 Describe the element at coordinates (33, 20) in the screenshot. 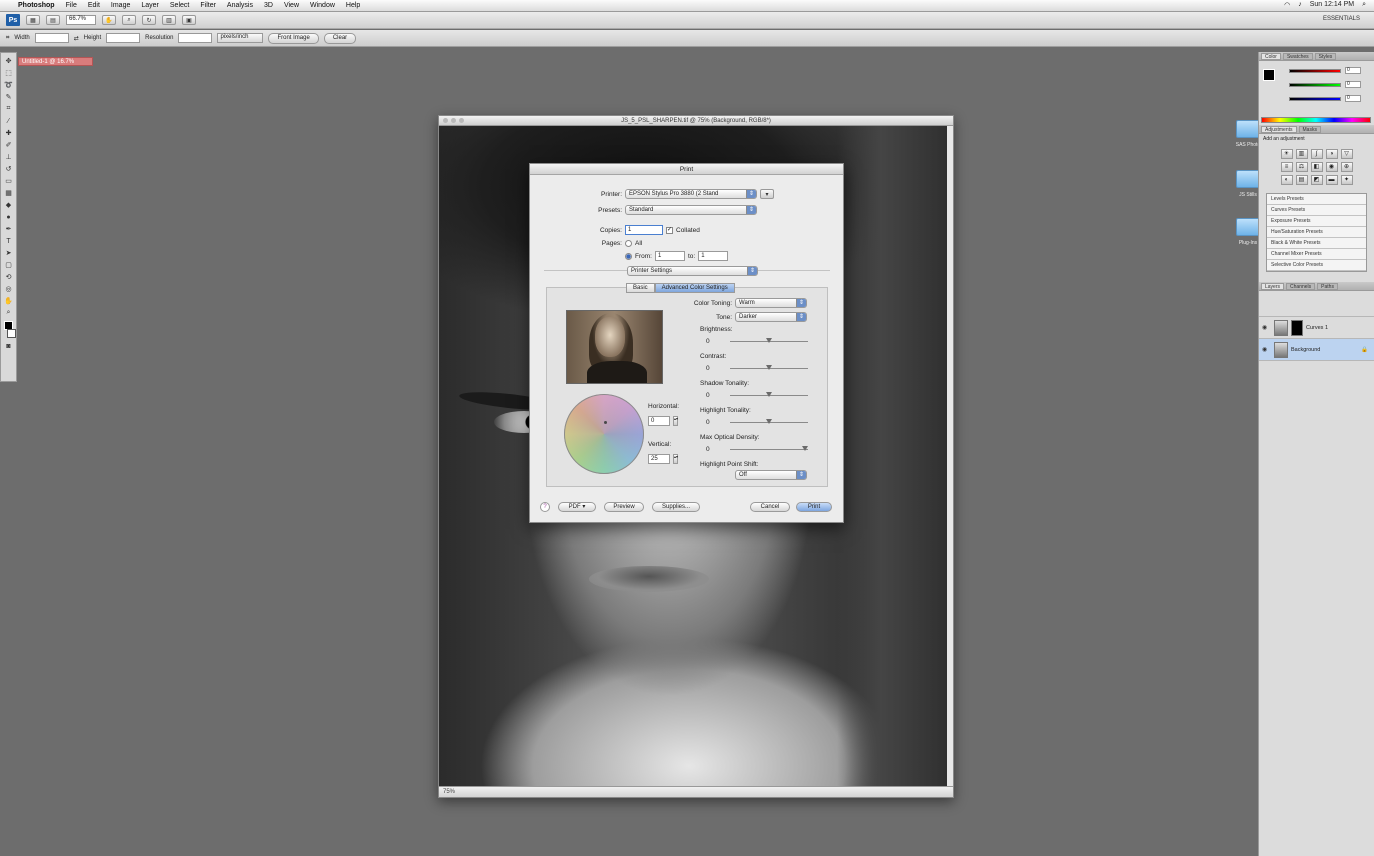

I see `launch-bridge-button: ▦` at that location.